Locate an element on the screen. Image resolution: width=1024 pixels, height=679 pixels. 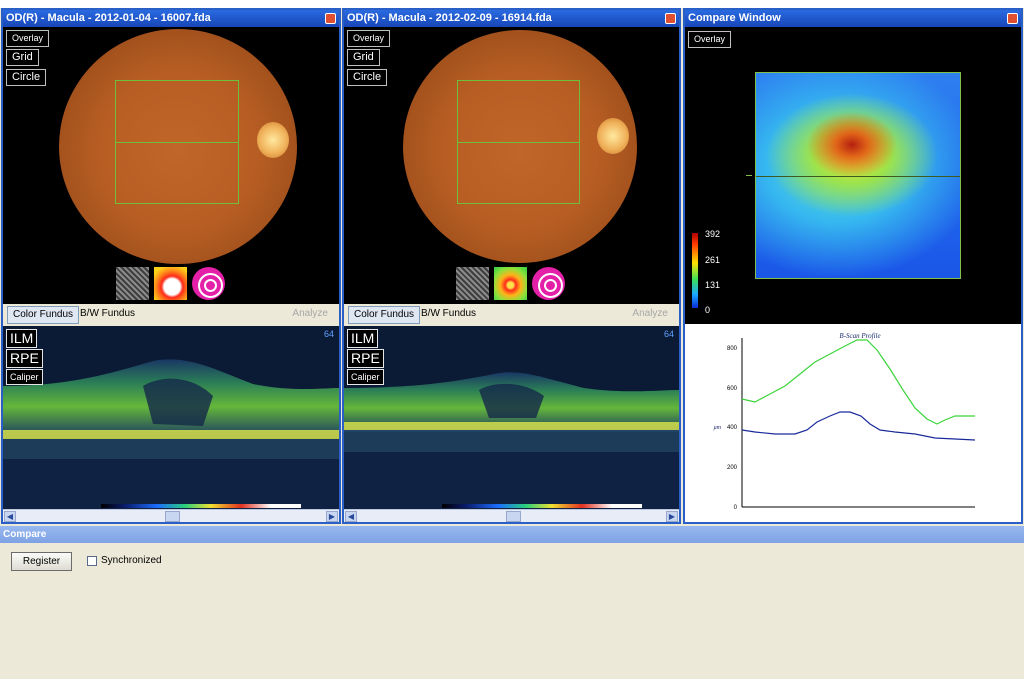
ilm-button-2: ILM is located at coordinates (363, 338).